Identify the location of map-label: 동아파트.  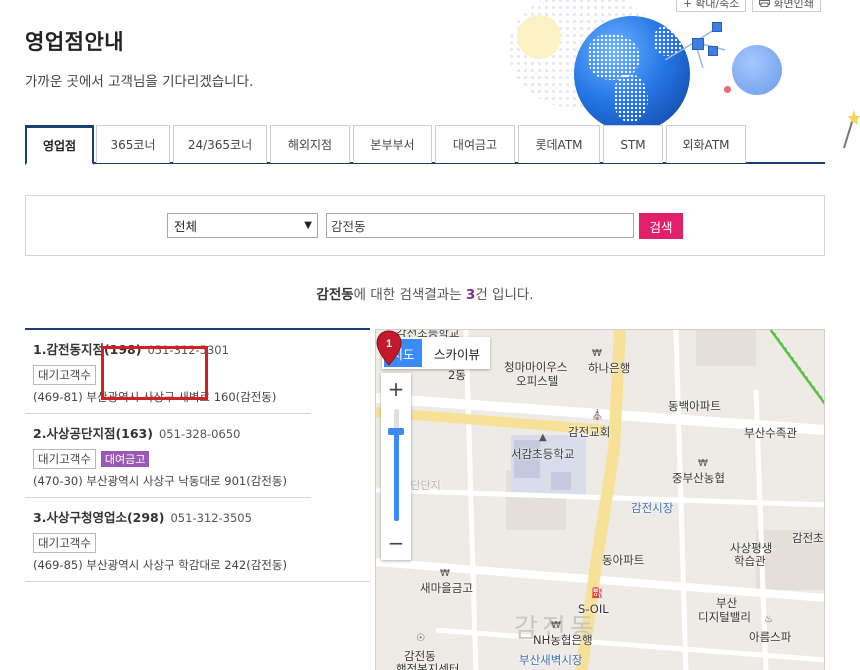
(623, 560).